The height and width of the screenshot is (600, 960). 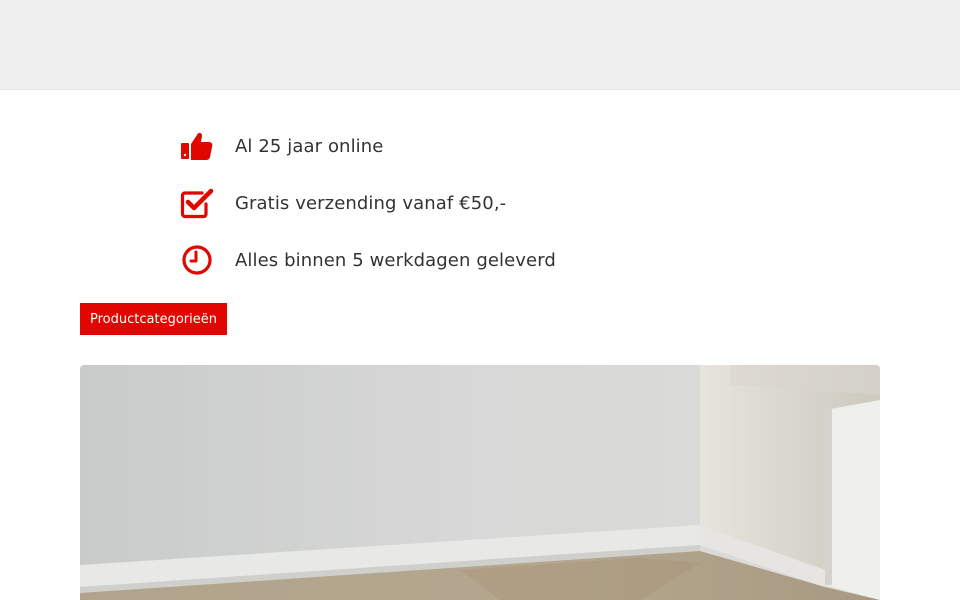 What do you see at coordinates (371, 203) in the screenshot?
I see `usp-label: Gratis verzending vanaf €50,-` at bounding box center [371, 203].